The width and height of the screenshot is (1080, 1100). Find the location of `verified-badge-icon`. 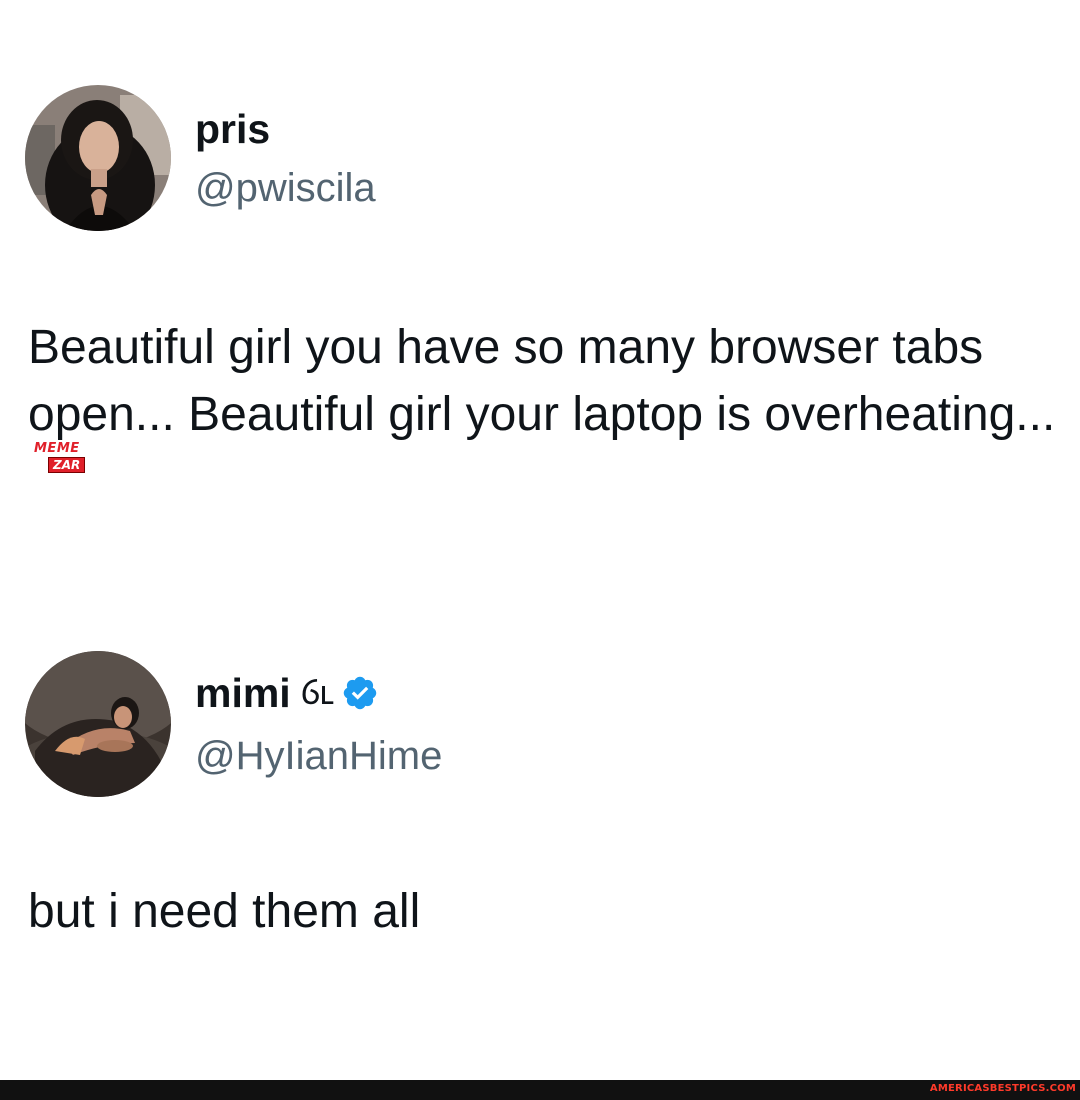

verified-badge-icon is located at coordinates (360, 693).